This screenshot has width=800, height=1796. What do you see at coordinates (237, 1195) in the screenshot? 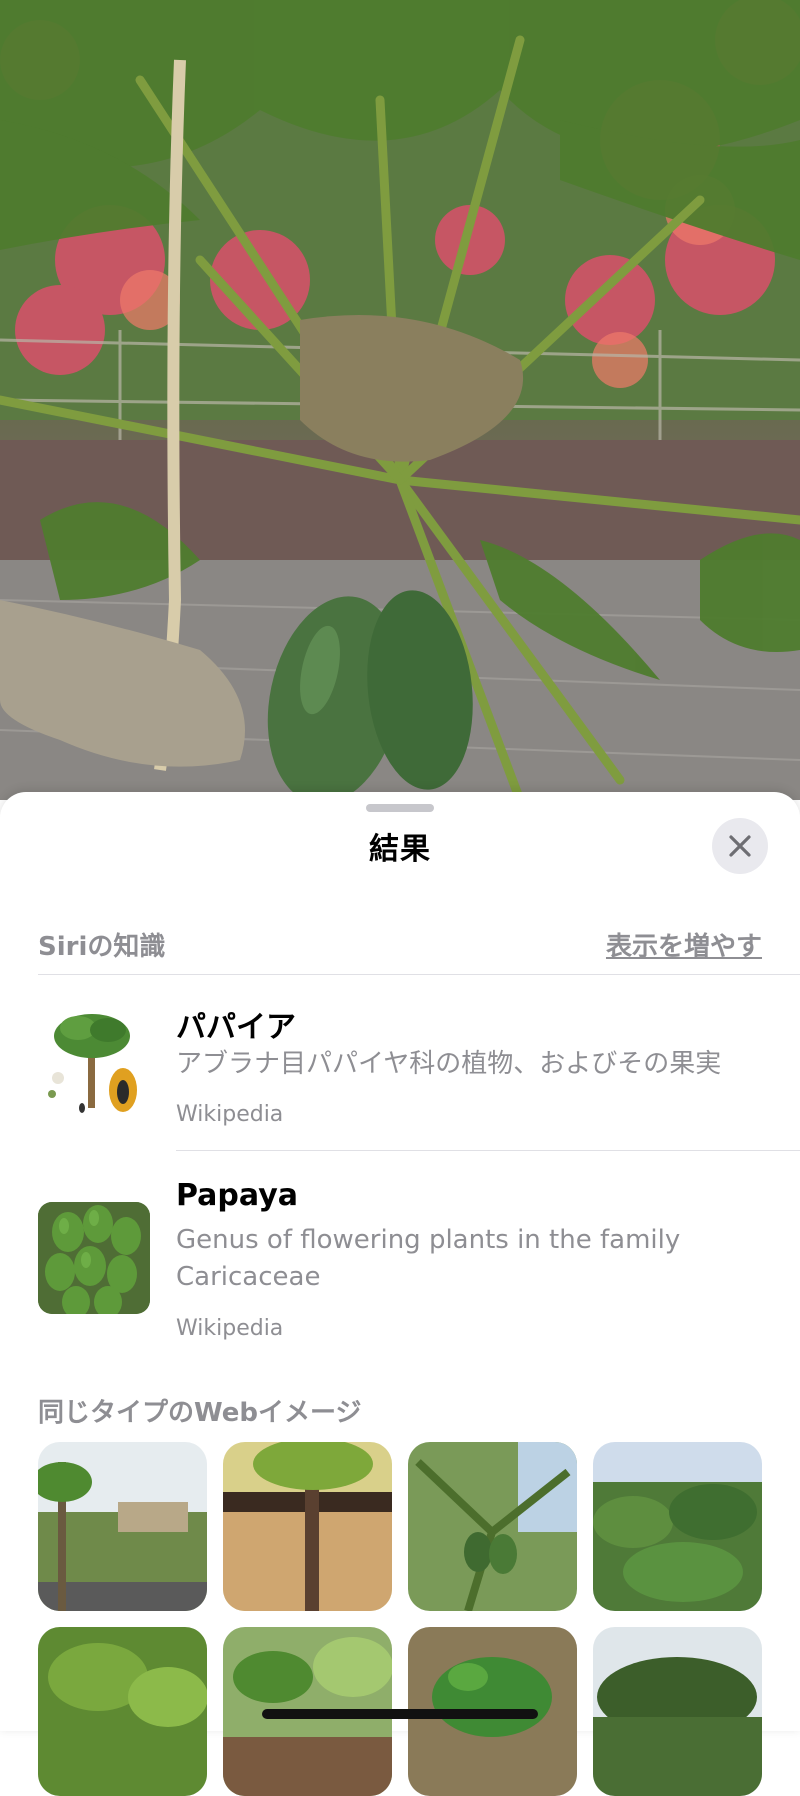
I see `result-title: Papaya` at bounding box center [237, 1195].